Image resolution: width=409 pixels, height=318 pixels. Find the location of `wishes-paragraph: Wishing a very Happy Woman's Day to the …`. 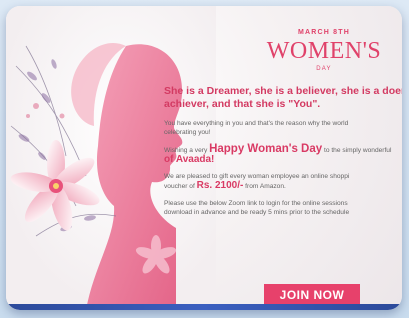

wishes-paragraph: Wishing a very Happy Woman's Day to the … is located at coordinates (283, 154).